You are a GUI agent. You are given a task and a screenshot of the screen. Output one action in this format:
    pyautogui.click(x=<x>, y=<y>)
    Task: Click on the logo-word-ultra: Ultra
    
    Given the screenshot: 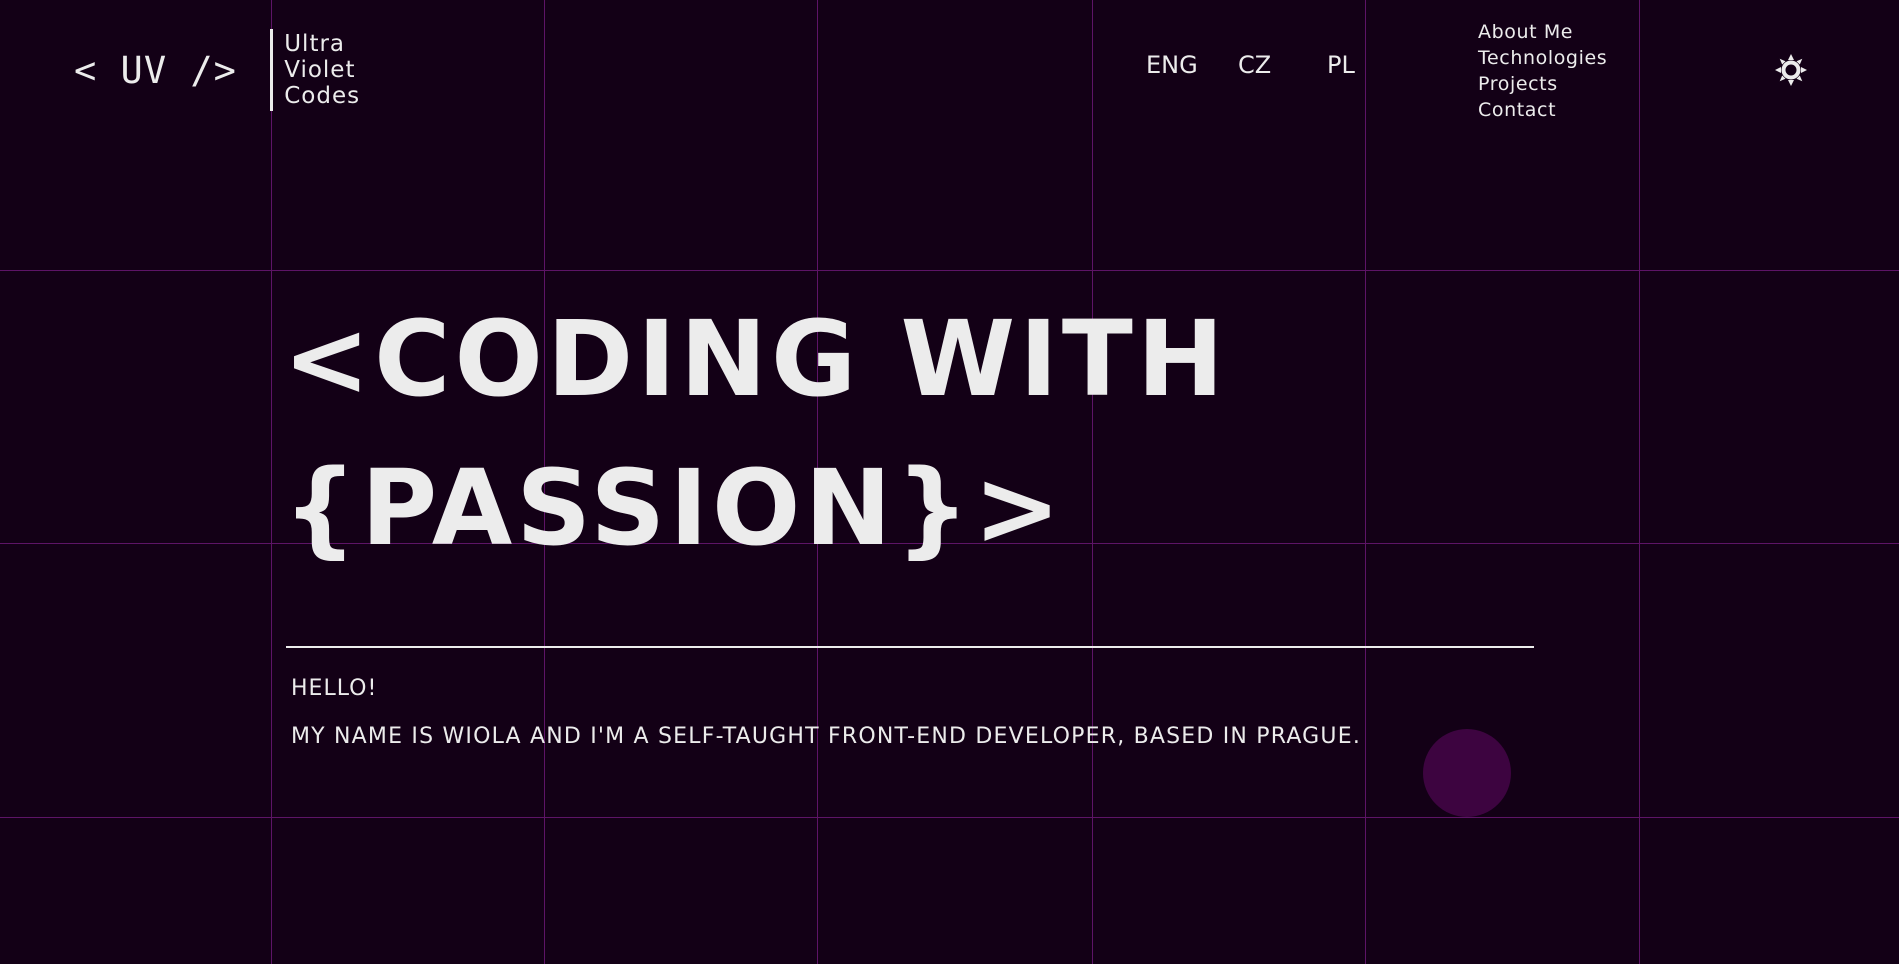 What is the action you would take?
    pyautogui.click(x=315, y=44)
    